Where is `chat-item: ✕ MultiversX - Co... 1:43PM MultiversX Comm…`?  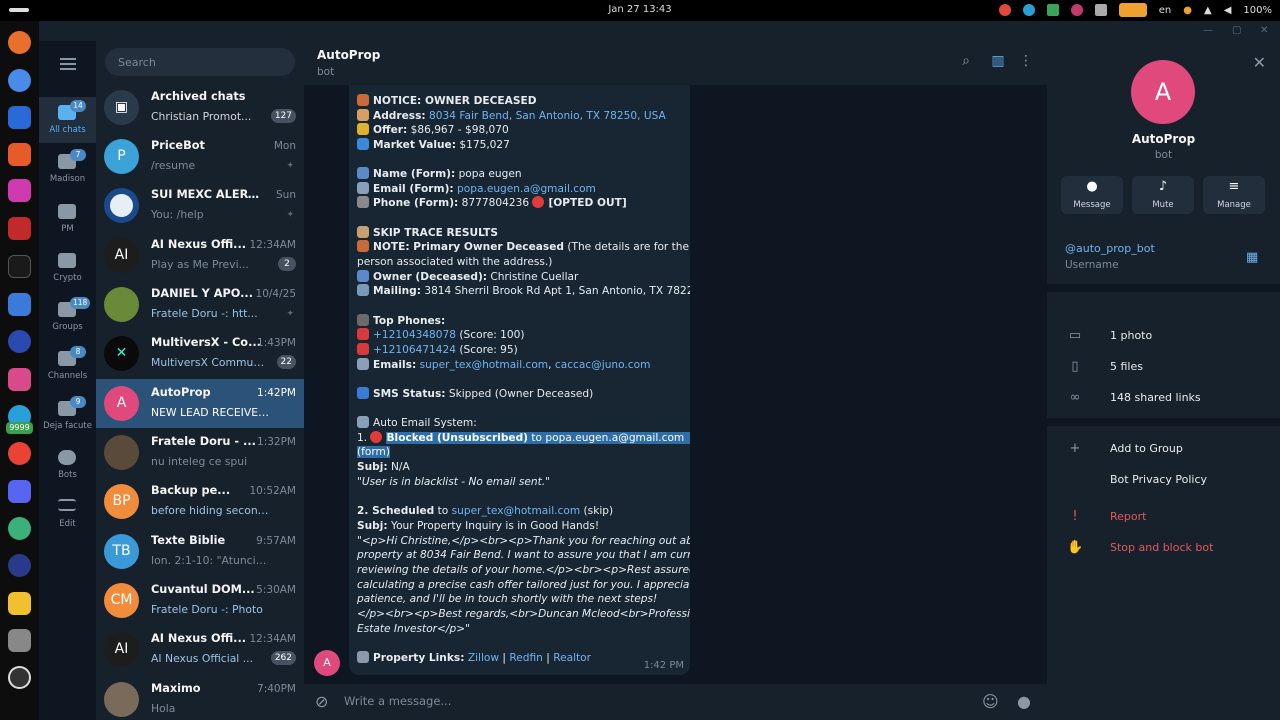
chat-item: ✕ MultiversX - Co... 1:43PM MultiversX Comm… is located at coordinates (200, 353).